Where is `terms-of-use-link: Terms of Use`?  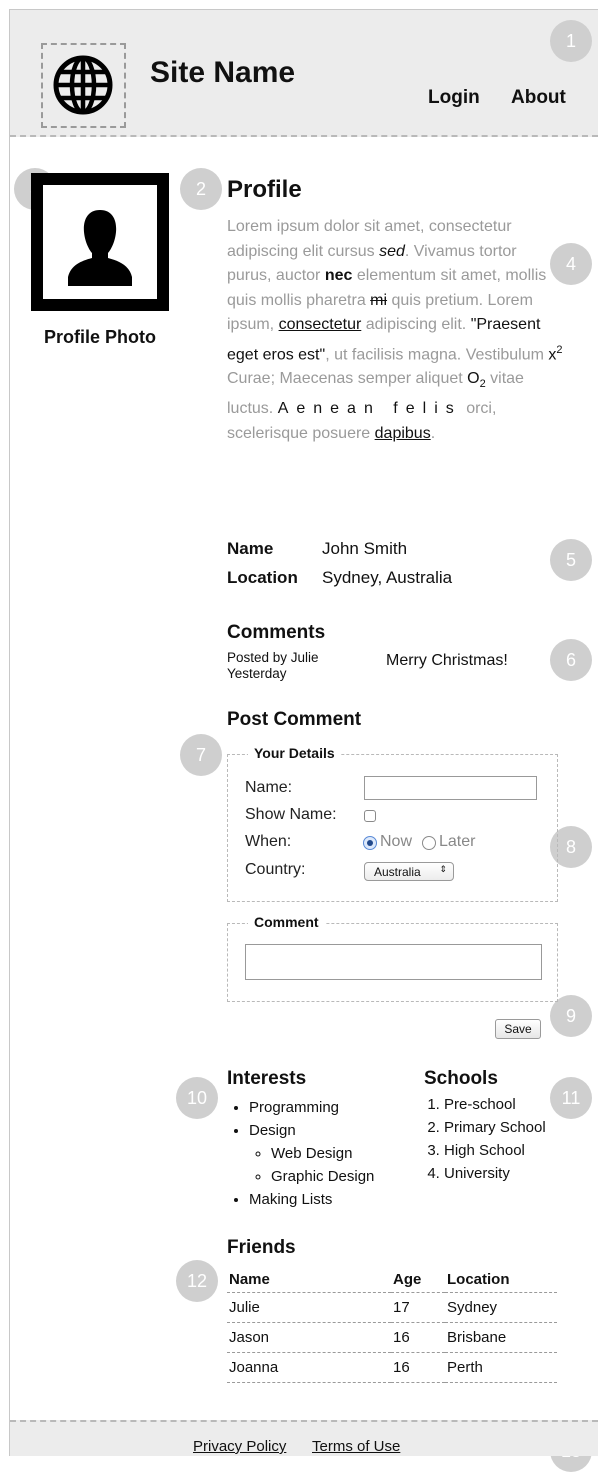
terms-of-use-link: Terms of Use is located at coordinates (356, 1446).